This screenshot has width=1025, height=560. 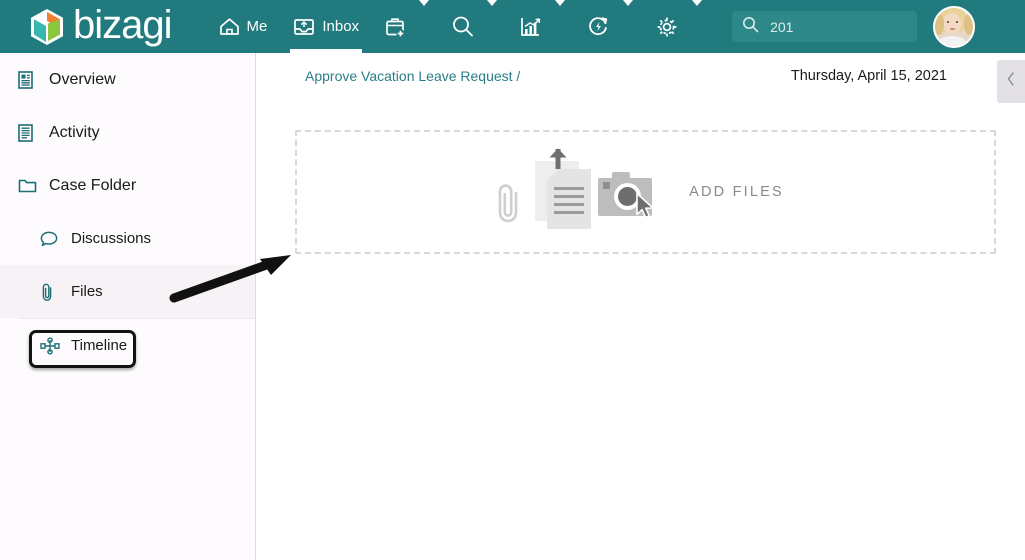 I want to click on hexagon-logo-icon, so click(x=47, y=27).